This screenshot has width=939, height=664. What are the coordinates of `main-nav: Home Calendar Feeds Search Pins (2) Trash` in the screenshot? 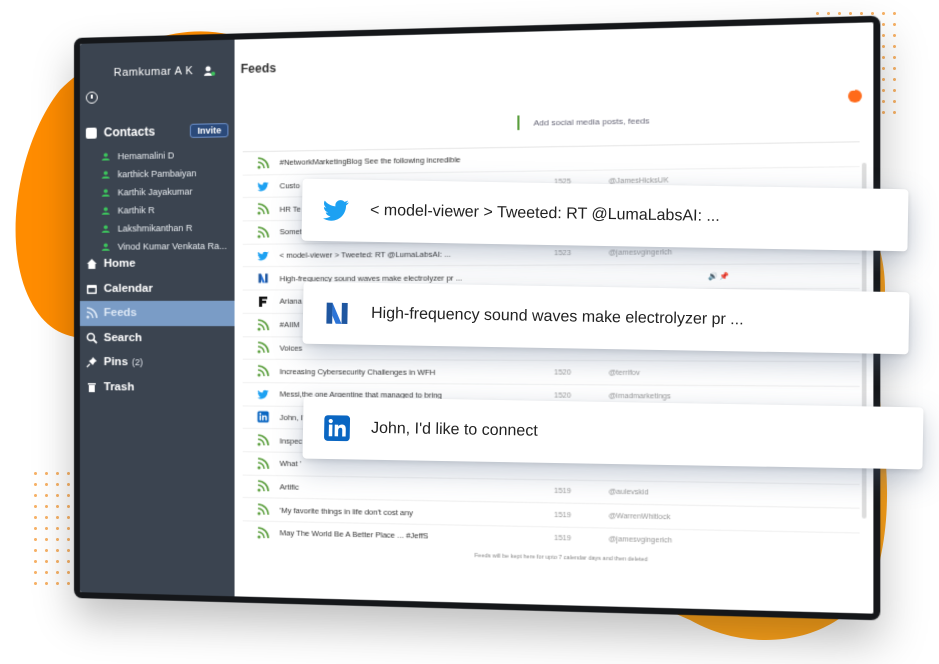 It's located at (157, 326).